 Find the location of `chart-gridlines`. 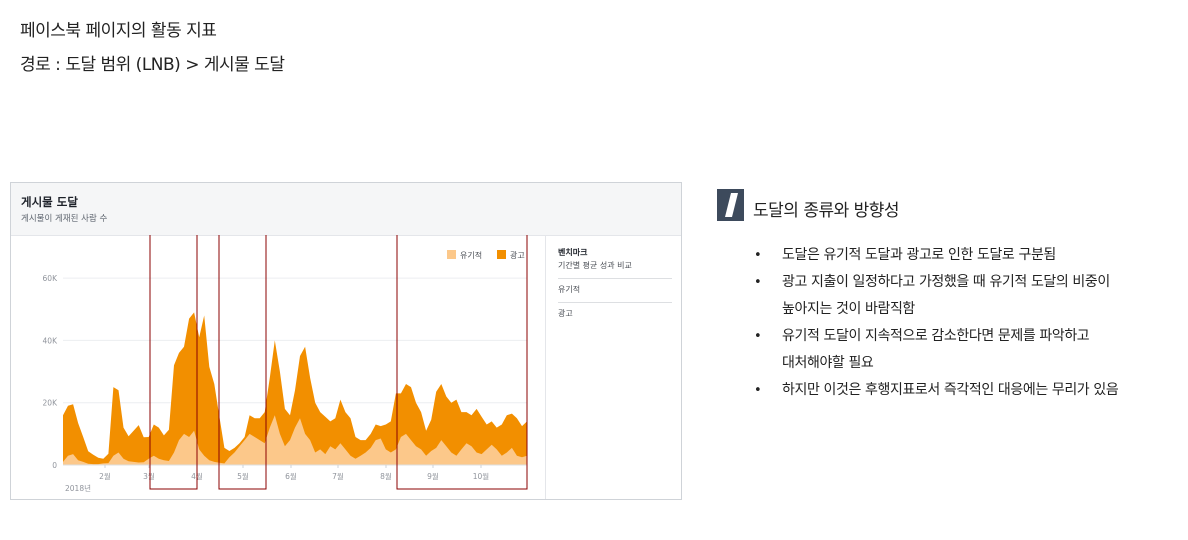

chart-gridlines is located at coordinates (295, 340).